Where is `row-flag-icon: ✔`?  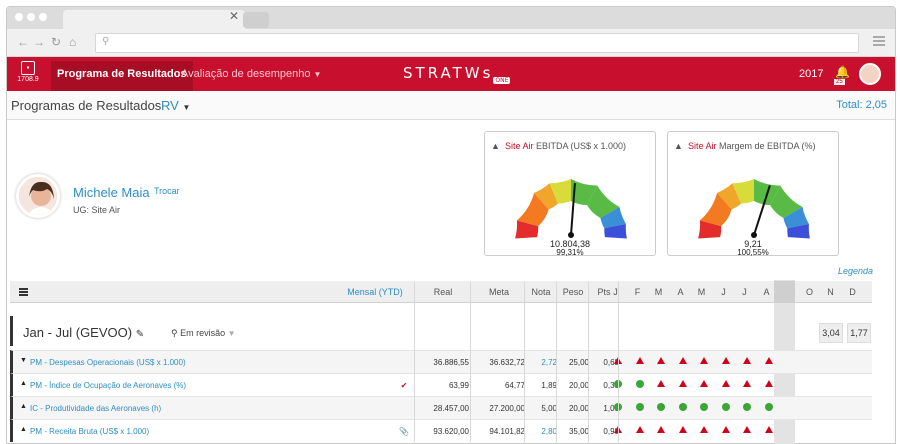
row-flag-icon: ✔ is located at coordinates (404, 385).